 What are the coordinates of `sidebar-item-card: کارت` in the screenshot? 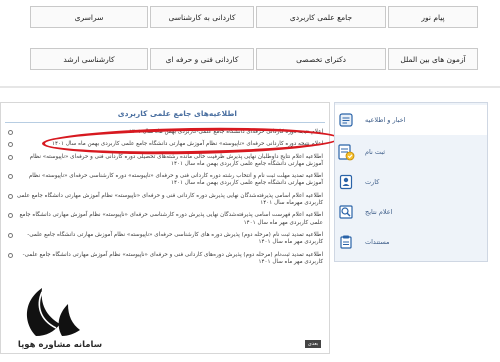 It's located at (411, 182).